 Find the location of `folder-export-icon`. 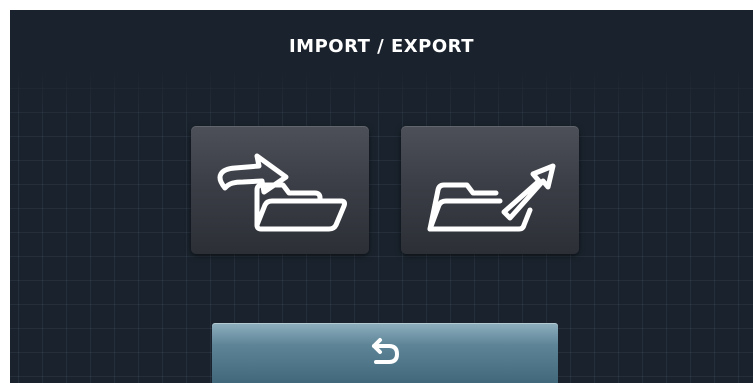

folder-export-icon is located at coordinates (491, 197).